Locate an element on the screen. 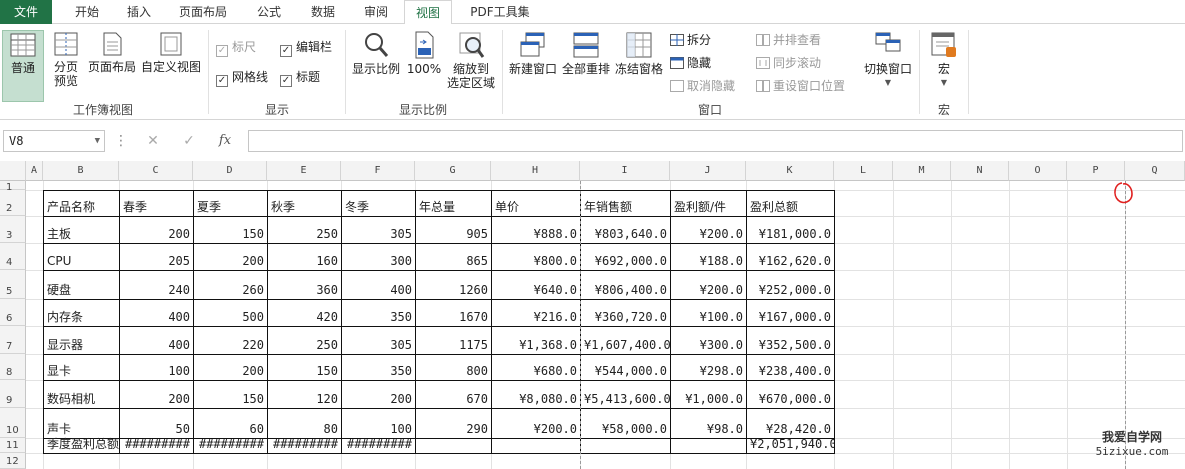 The width and height of the screenshot is (1185, 469). switch-windows-button: 切换窗口 ▼ is located at coordinates (888, 61).